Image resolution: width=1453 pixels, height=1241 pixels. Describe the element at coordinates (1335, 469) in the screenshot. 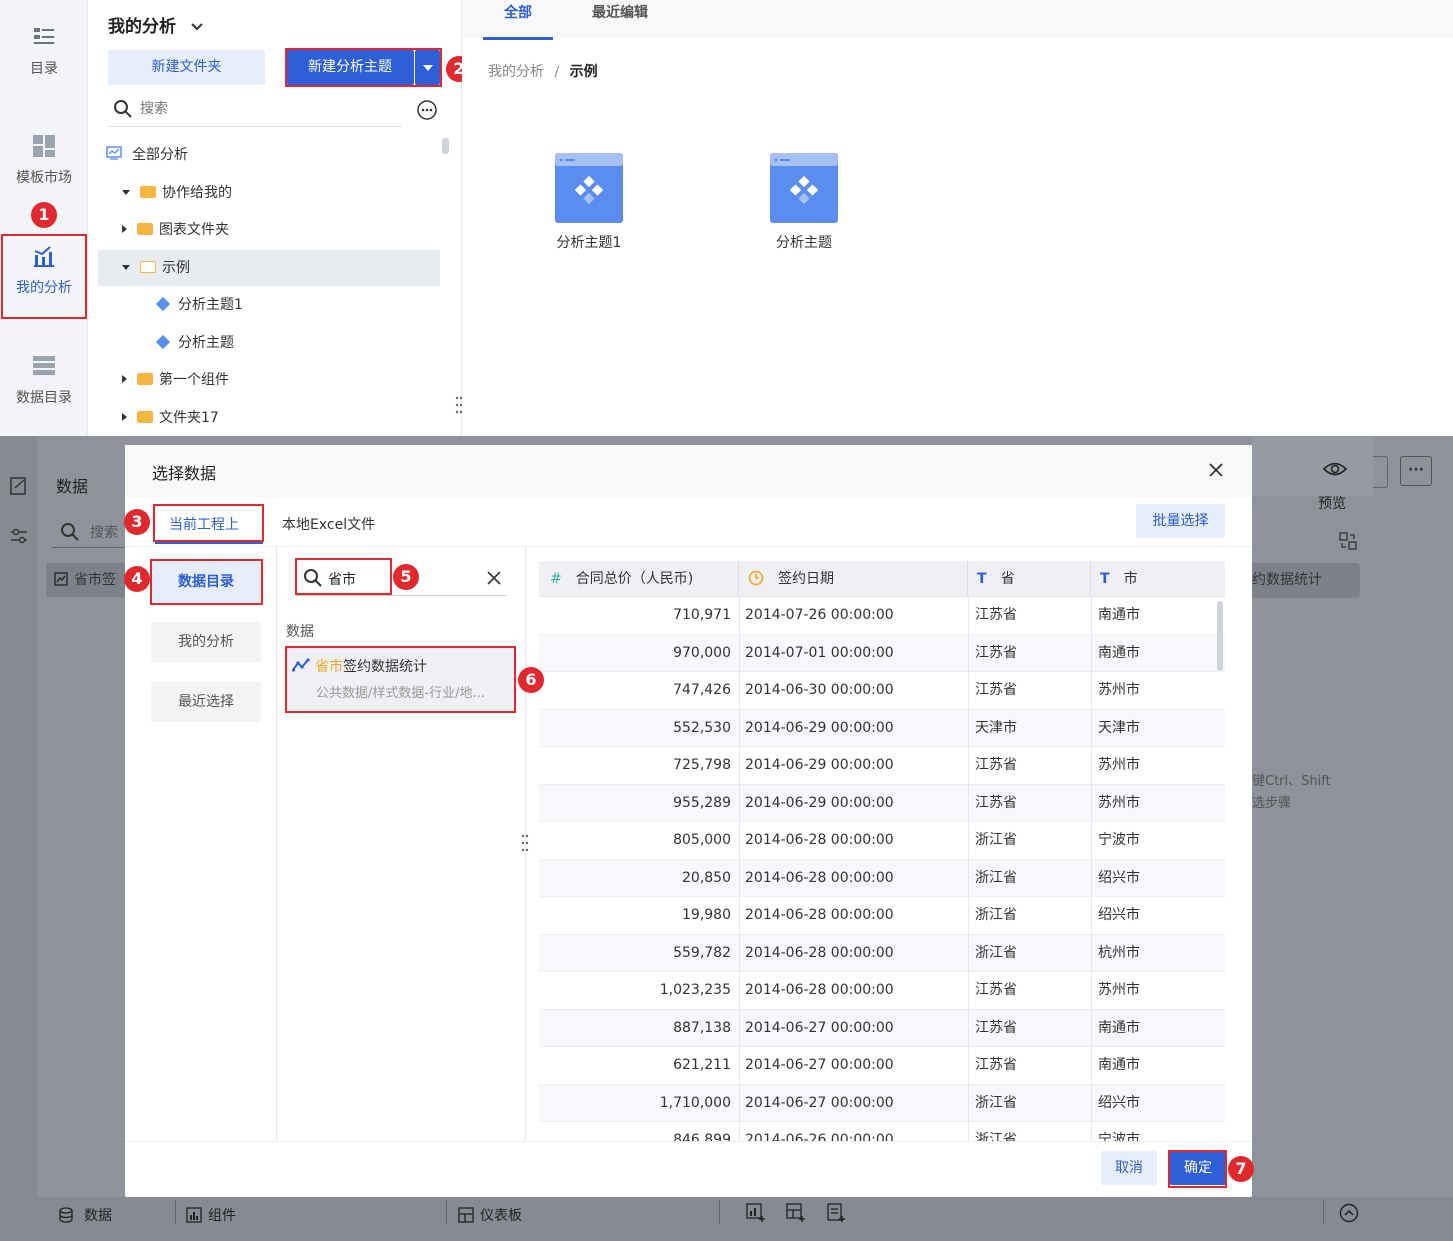

I see `preview-eye-icon` at that location.